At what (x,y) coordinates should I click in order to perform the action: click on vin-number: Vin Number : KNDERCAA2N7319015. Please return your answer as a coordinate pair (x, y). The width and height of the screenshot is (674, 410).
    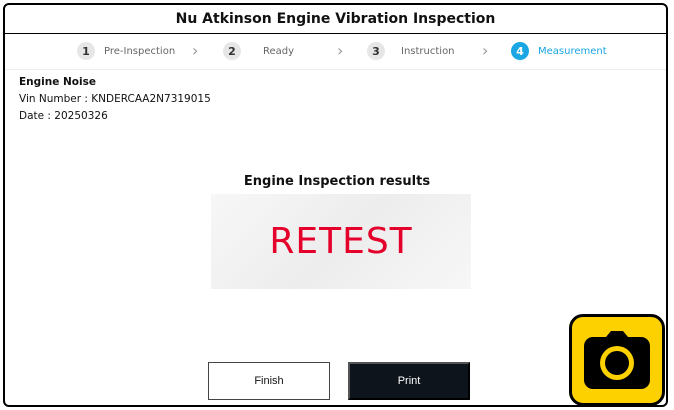
    Looking at the image, I should click on (115, 99).